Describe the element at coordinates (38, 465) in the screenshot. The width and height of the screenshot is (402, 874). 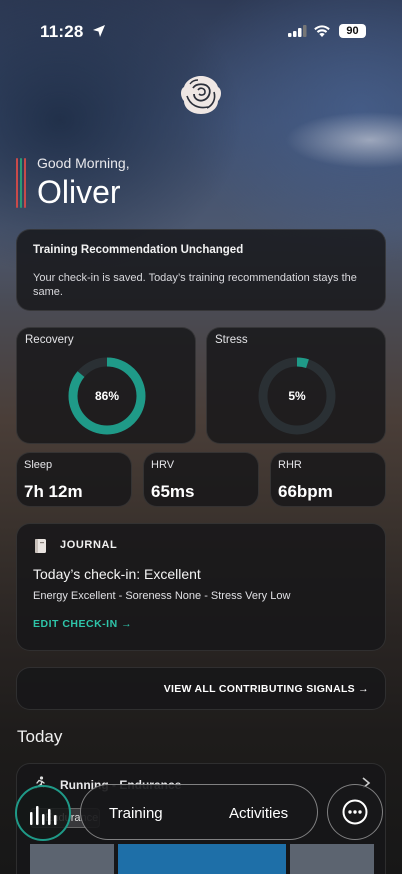
I see `sleep-label: Sleep` at that location.